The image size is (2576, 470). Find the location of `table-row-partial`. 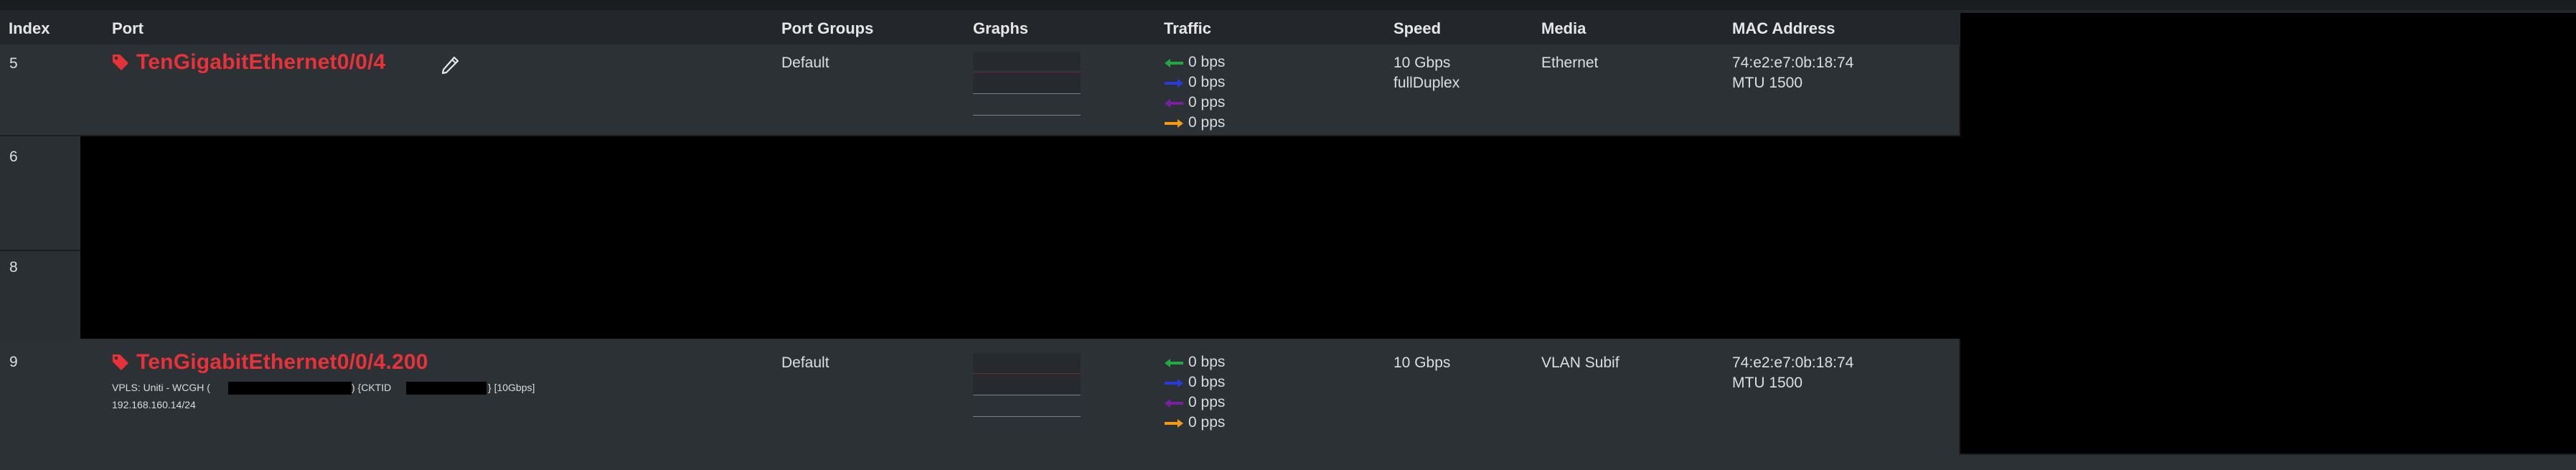

table-row-partial is located at coordinates (1288, 462).